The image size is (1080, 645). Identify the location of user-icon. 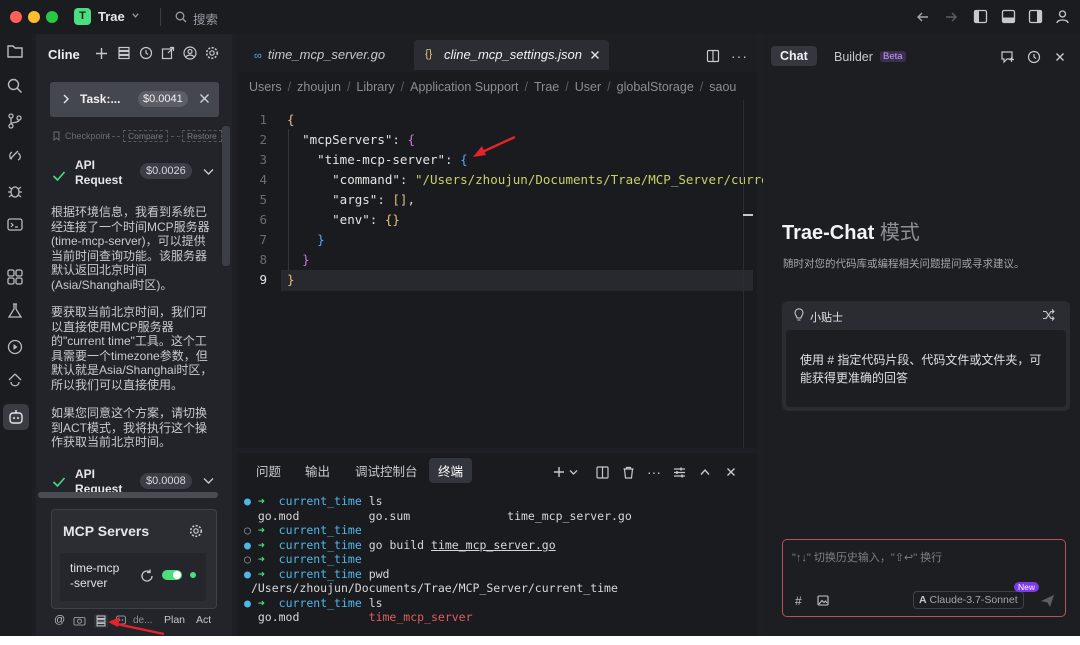
(1062, 16).